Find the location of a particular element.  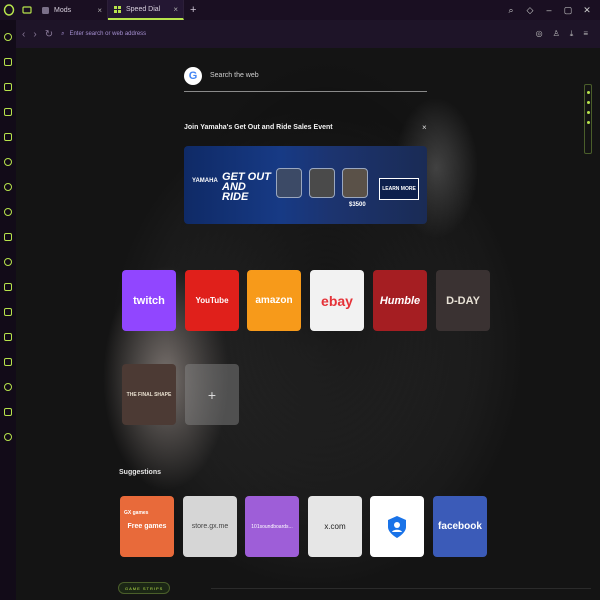

speed-dial-tile-d-day: D-DAY is located at coordinates (463, 300).